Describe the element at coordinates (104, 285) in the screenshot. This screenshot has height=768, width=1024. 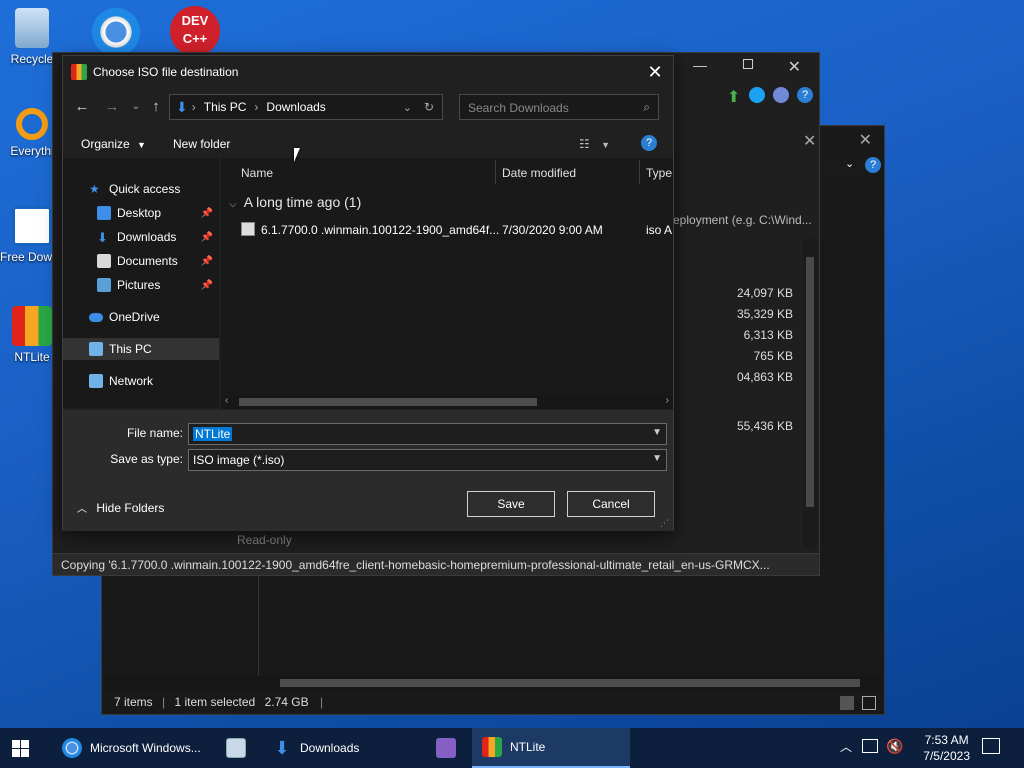
I see `pictures-icon` at that location.